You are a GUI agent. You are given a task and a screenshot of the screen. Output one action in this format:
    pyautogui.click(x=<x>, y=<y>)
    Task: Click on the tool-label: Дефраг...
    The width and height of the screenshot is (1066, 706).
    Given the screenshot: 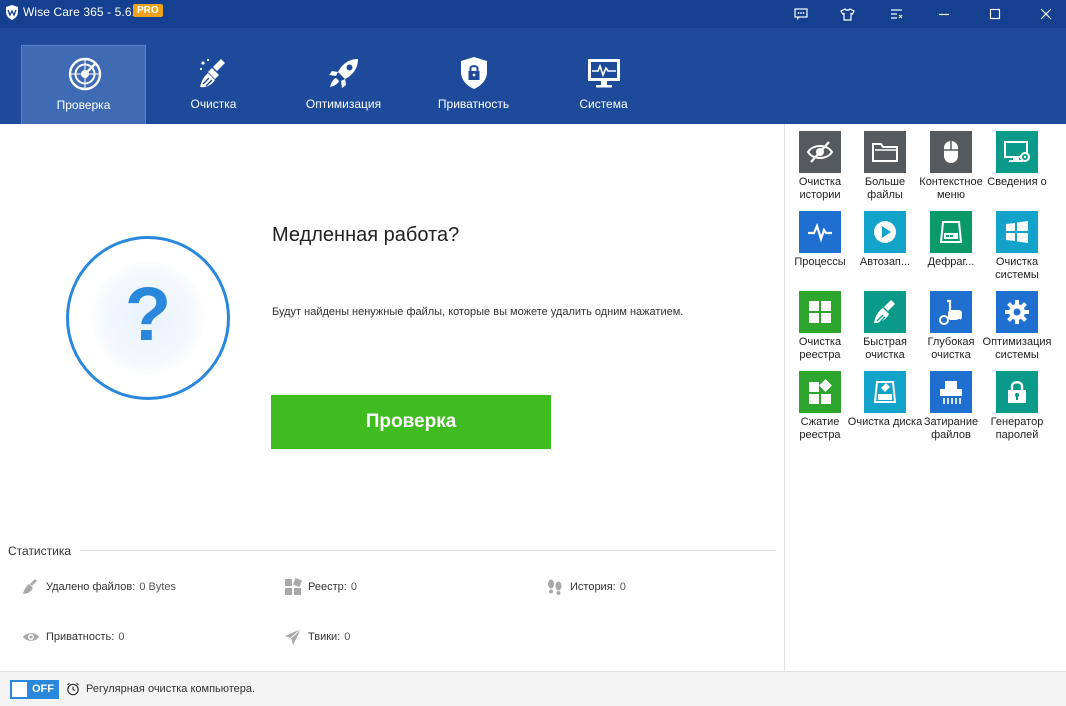 What is the action you would take?
    pyautogui.click(x=951, y=262)
    